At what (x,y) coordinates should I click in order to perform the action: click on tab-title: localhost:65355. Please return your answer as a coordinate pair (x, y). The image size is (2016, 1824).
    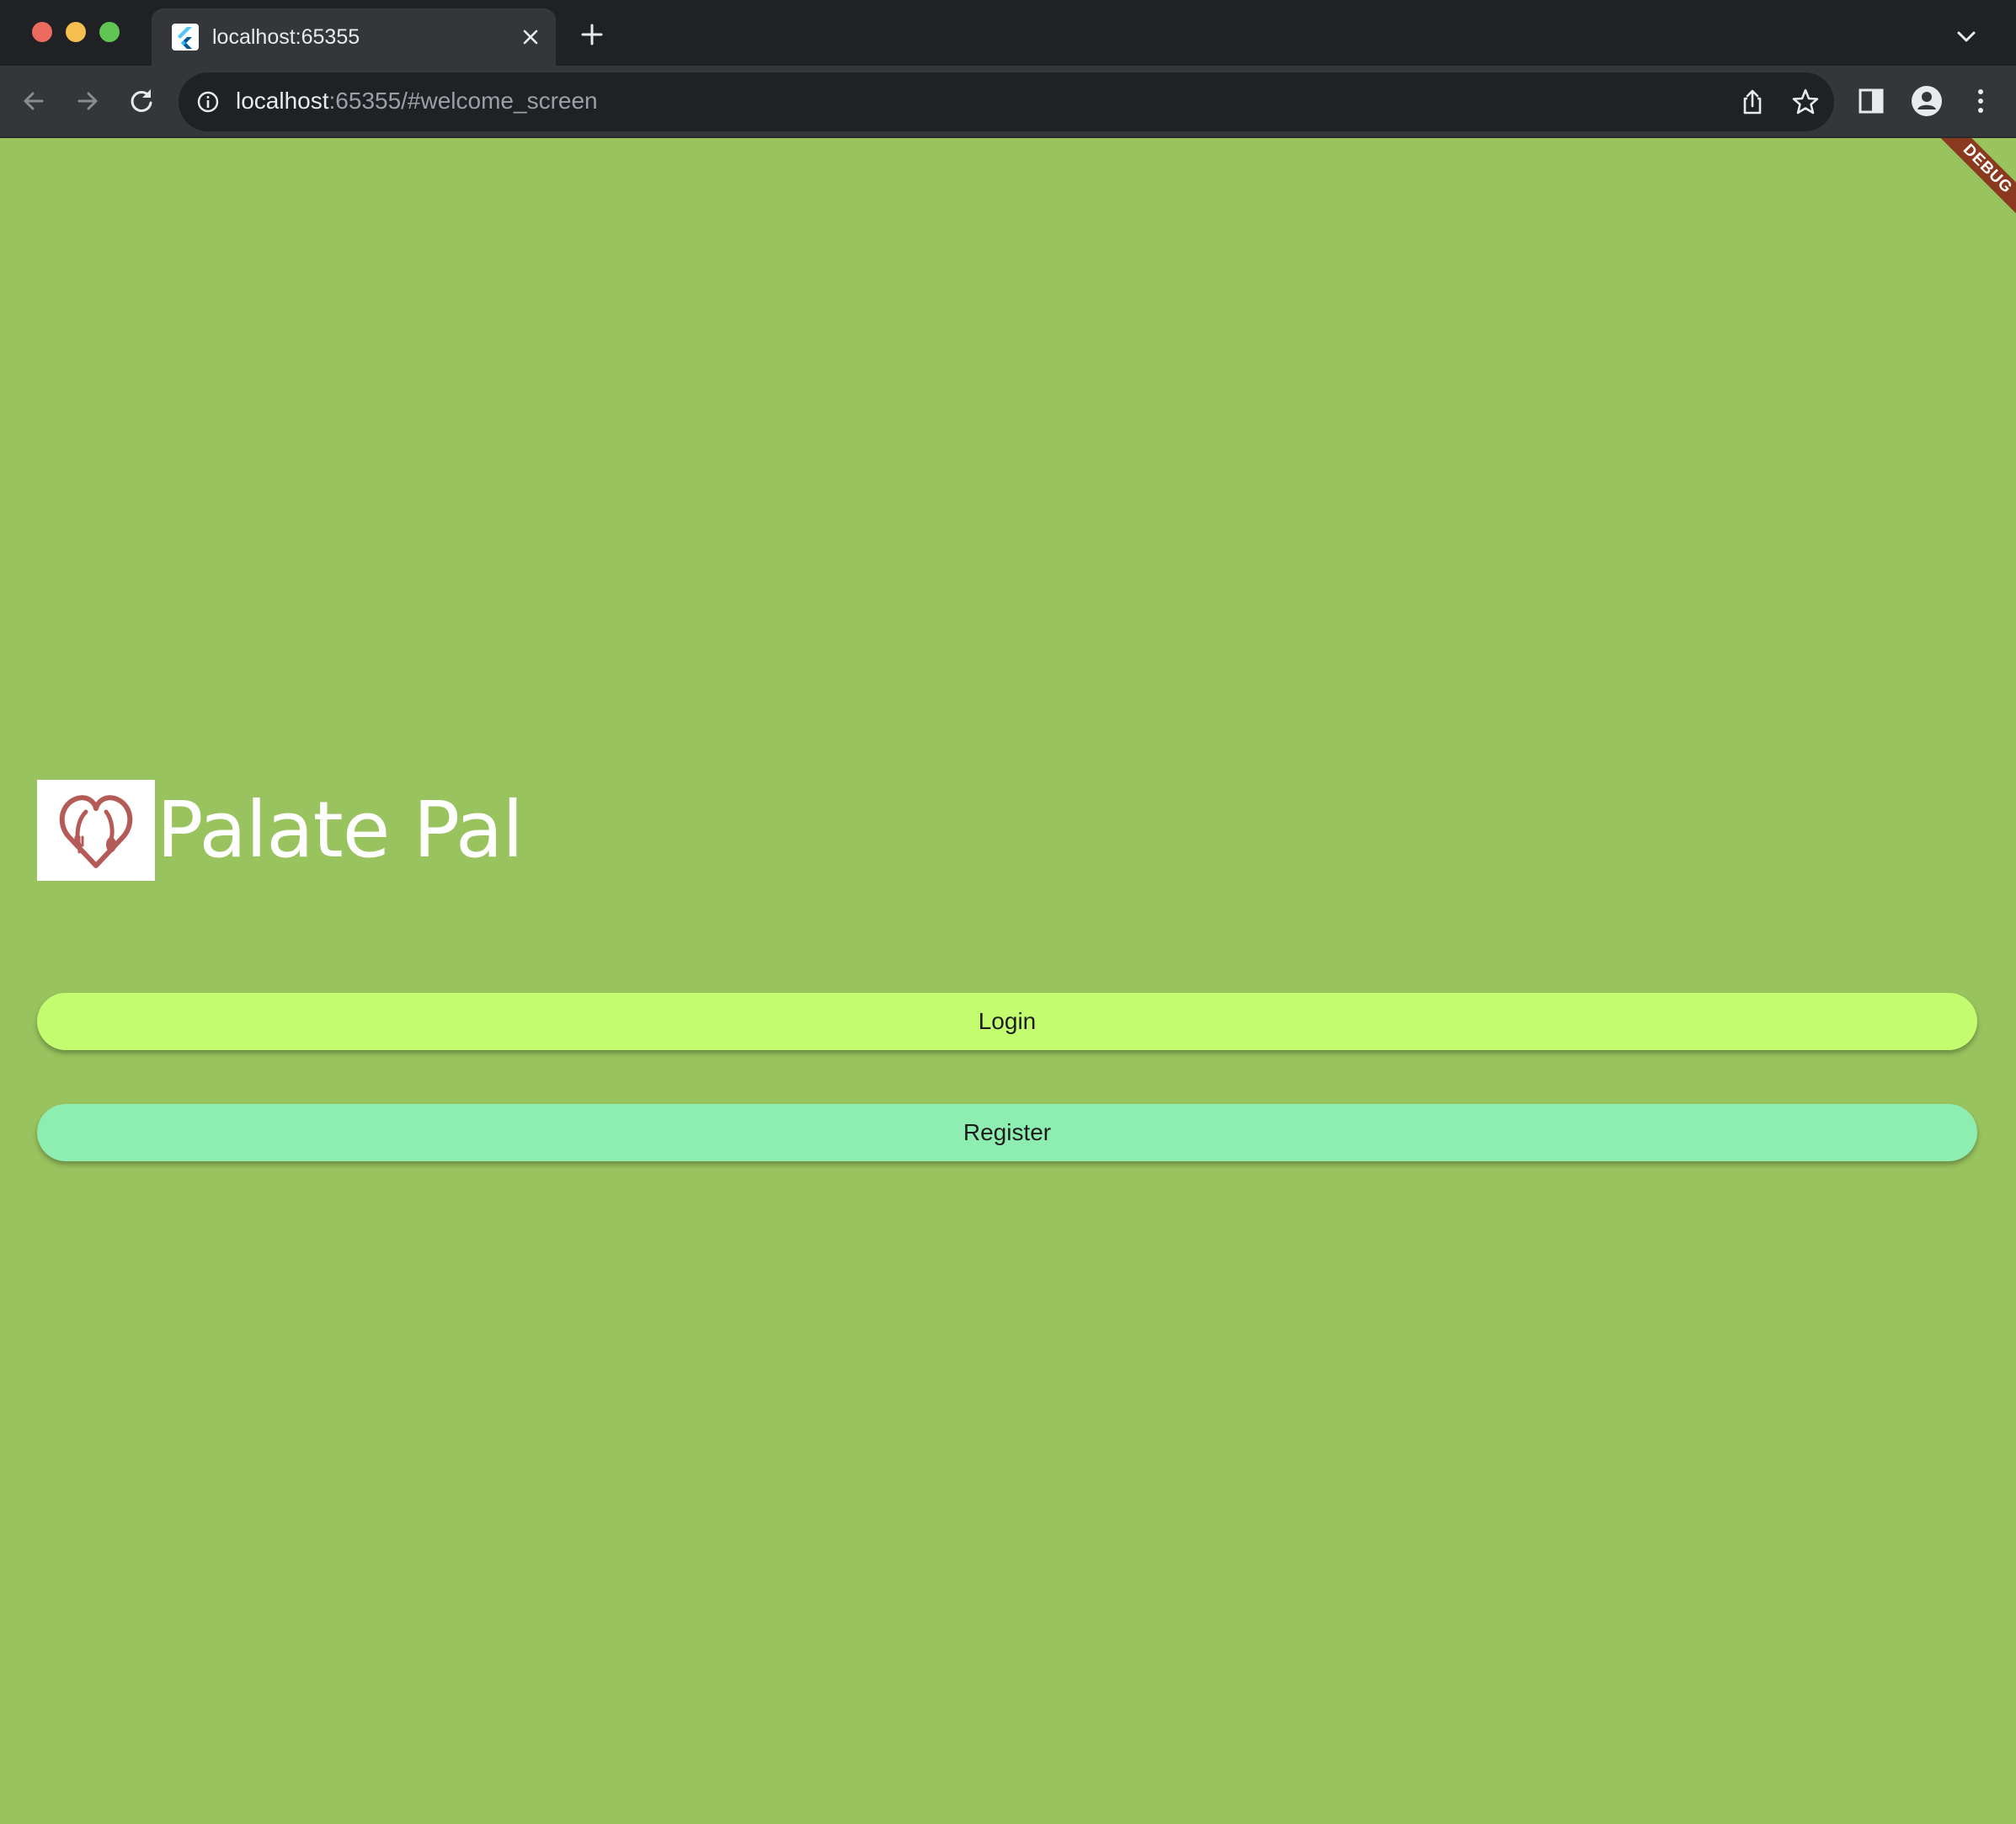
    Looking at the image, I should click on (286, 37).